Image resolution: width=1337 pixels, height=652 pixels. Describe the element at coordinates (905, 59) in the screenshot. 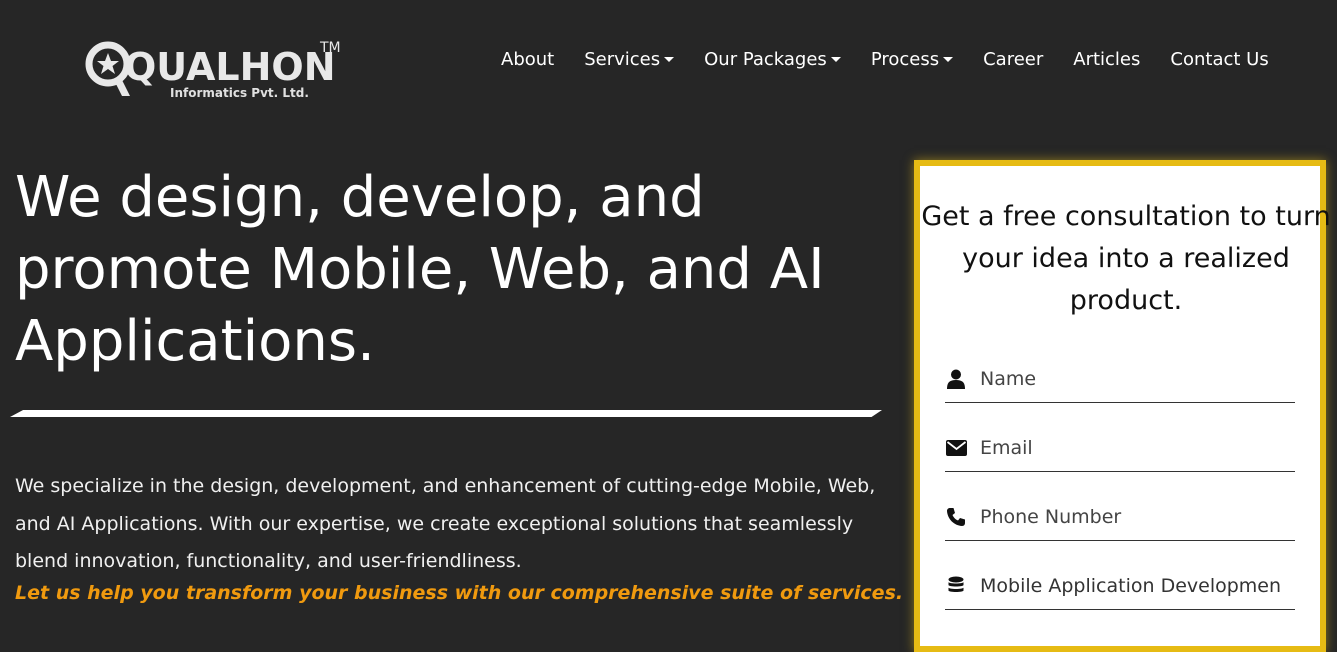

I see `nav-process-label: Process` at that location.